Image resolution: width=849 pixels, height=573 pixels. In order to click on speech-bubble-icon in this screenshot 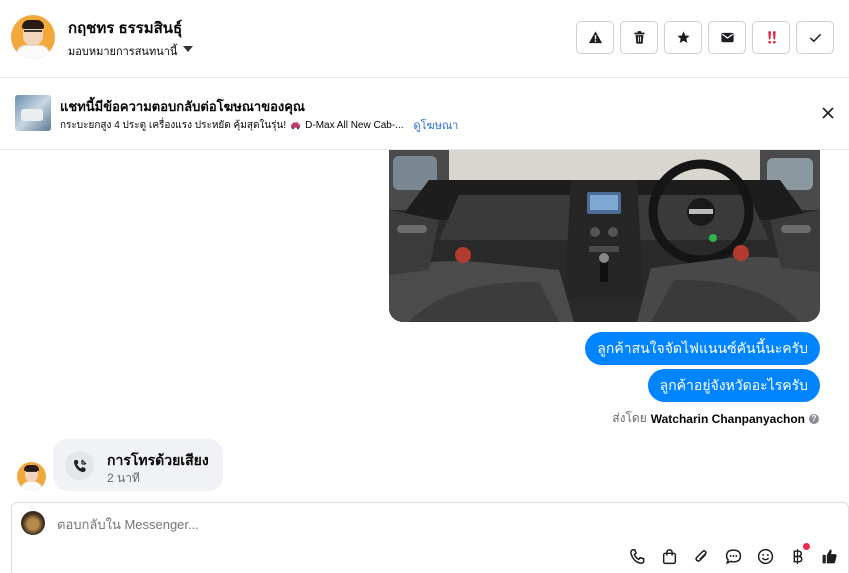, I will do `click(733, 556)`.